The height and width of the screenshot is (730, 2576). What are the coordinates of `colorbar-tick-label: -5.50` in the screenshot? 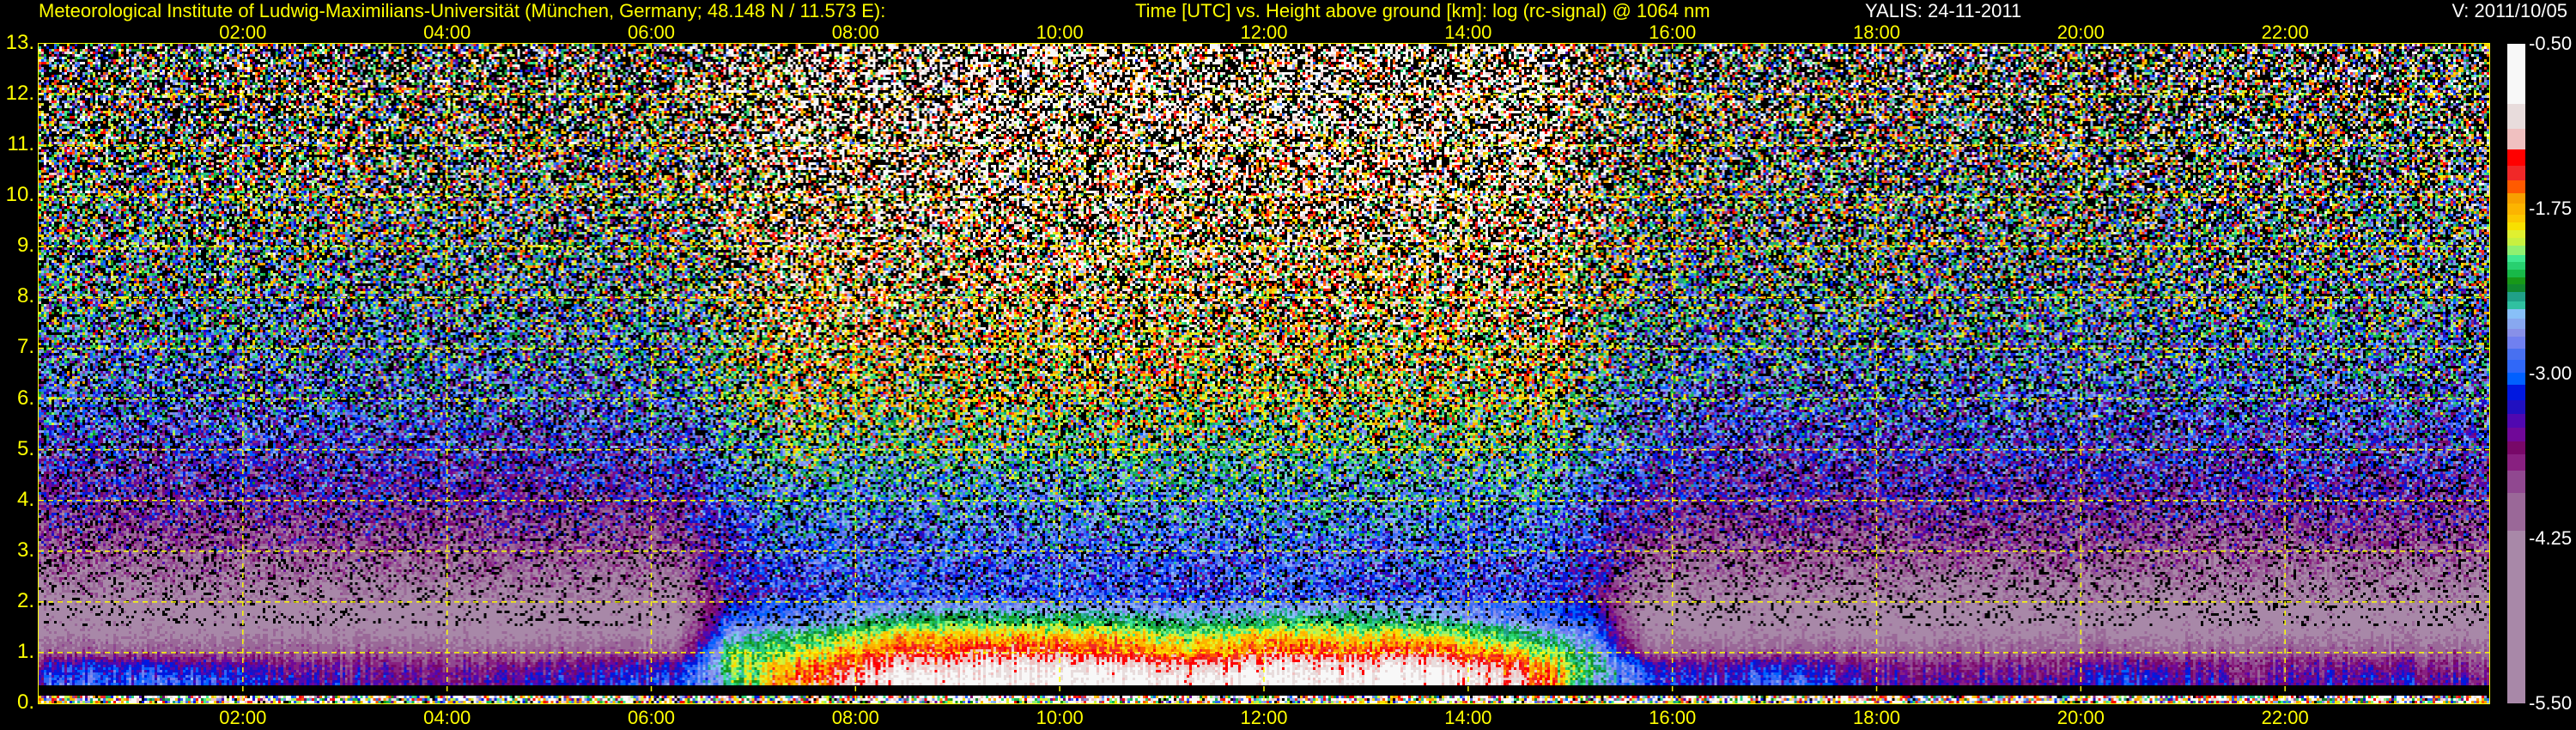 It's located at (2551, 703).